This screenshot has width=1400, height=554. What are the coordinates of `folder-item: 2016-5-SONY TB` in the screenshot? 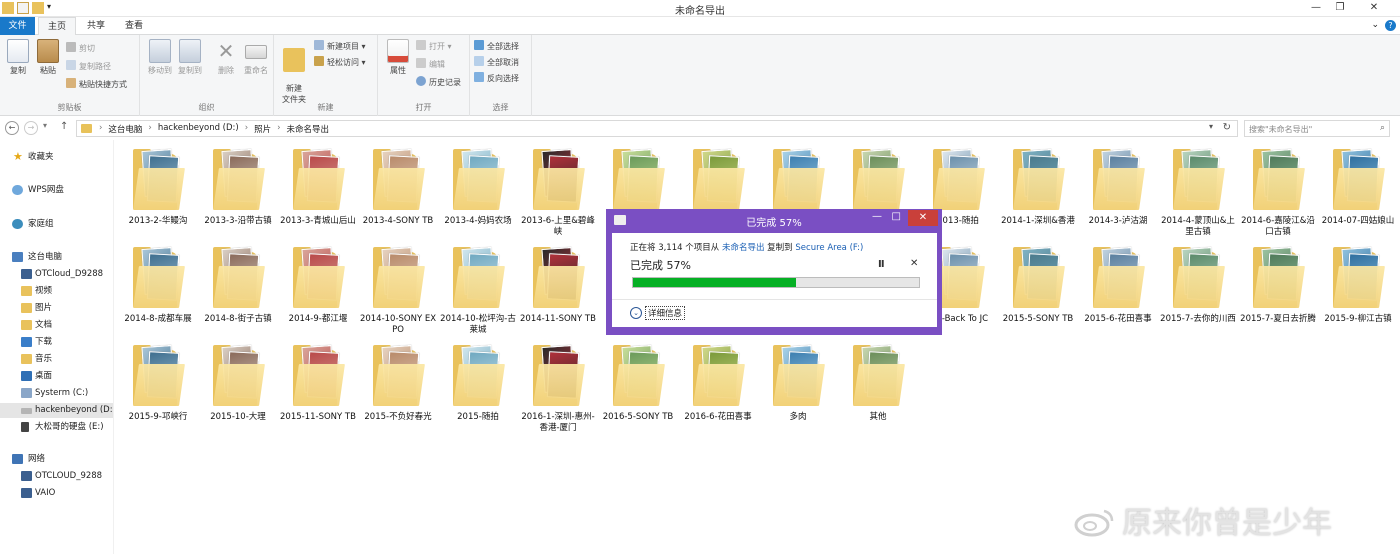 It's located at (638, 382).